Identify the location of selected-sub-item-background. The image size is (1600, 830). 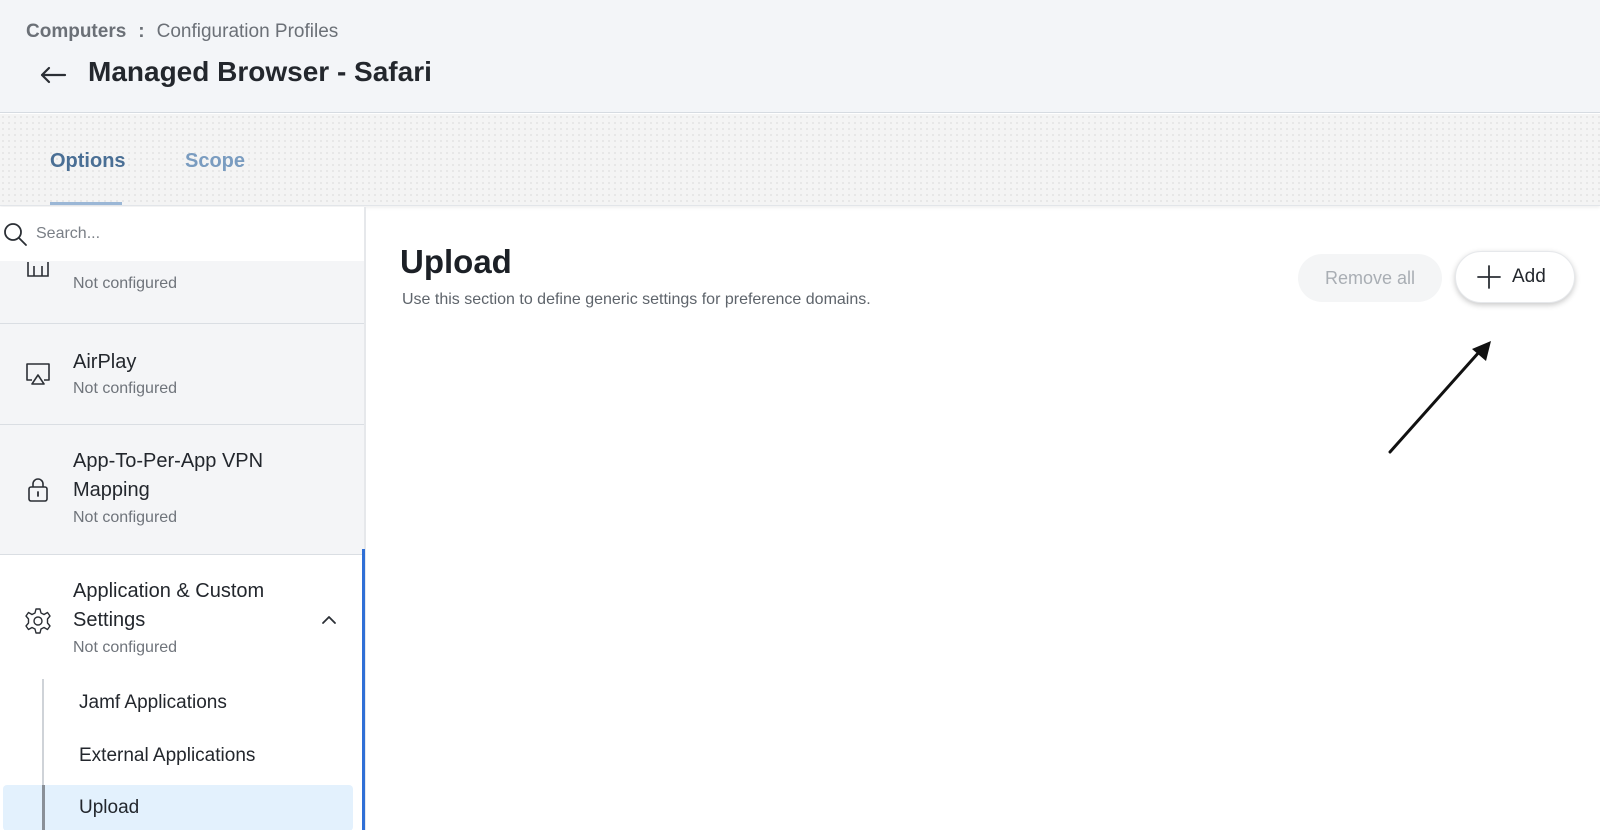
(178, 807).